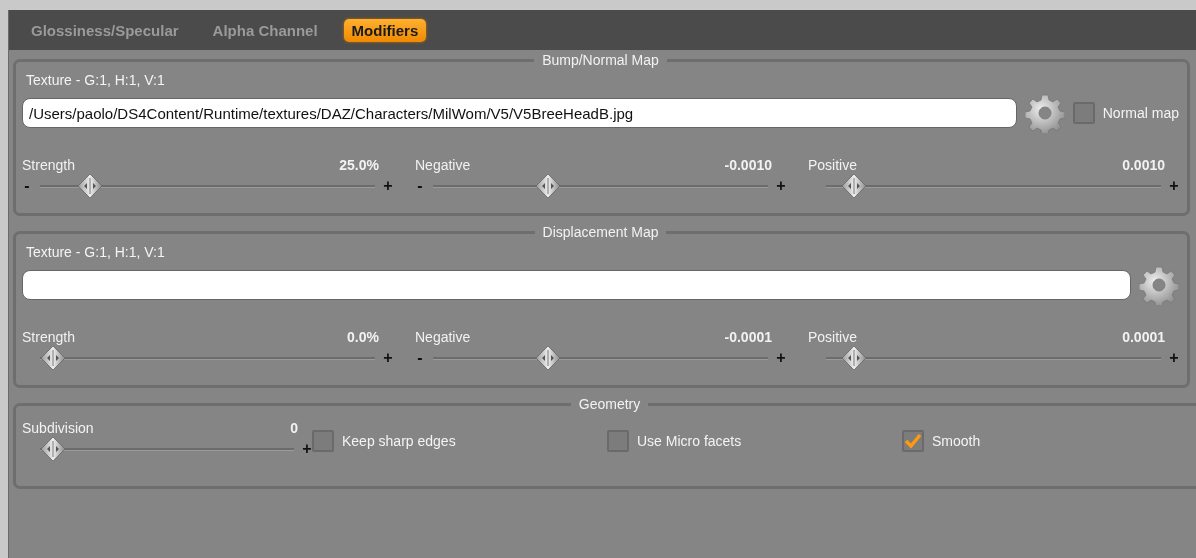 The height and width of the screenshot is (558, 1196). What do you see at coordinates (359, 165) in the screenshot?
I see `slider-value: 25.0%` at bounding box center [359, 165].